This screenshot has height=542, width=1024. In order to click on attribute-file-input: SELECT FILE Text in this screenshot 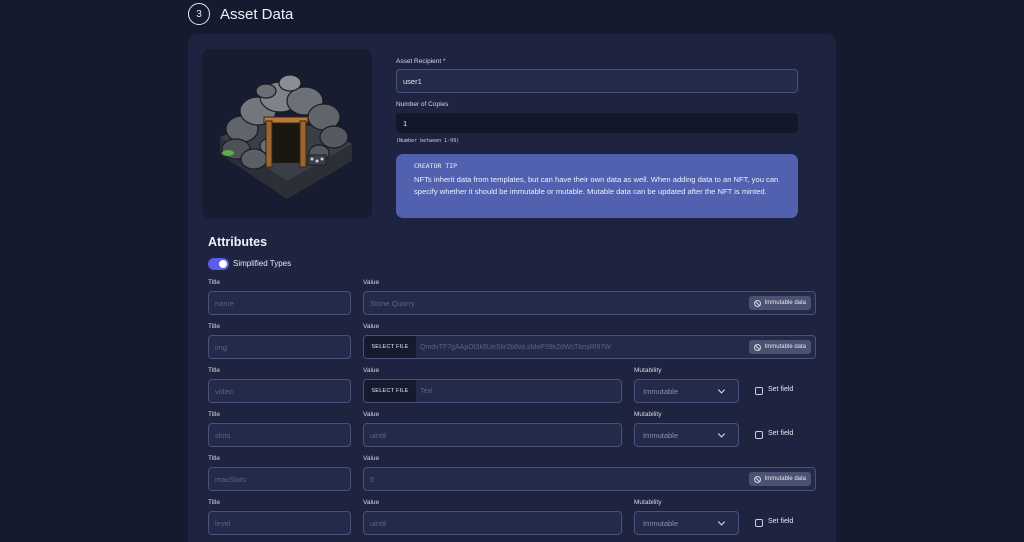, I will do `click(492, 391)`.